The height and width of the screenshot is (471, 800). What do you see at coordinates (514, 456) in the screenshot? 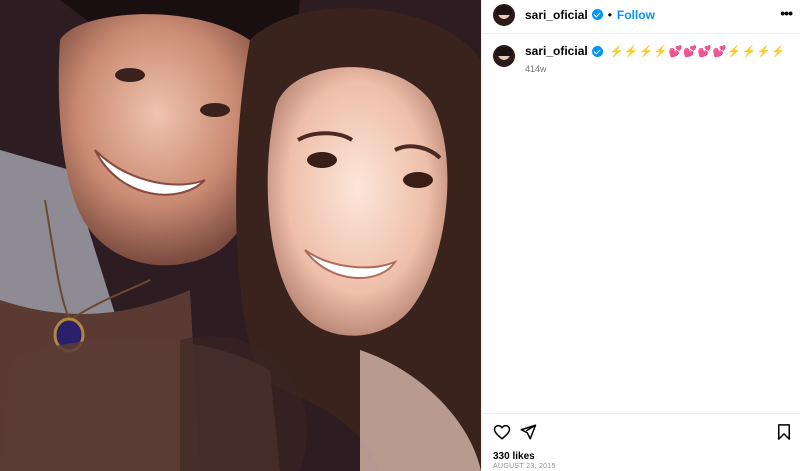
I see `likes-count: 330 likes` at bounding box center [514, 456].